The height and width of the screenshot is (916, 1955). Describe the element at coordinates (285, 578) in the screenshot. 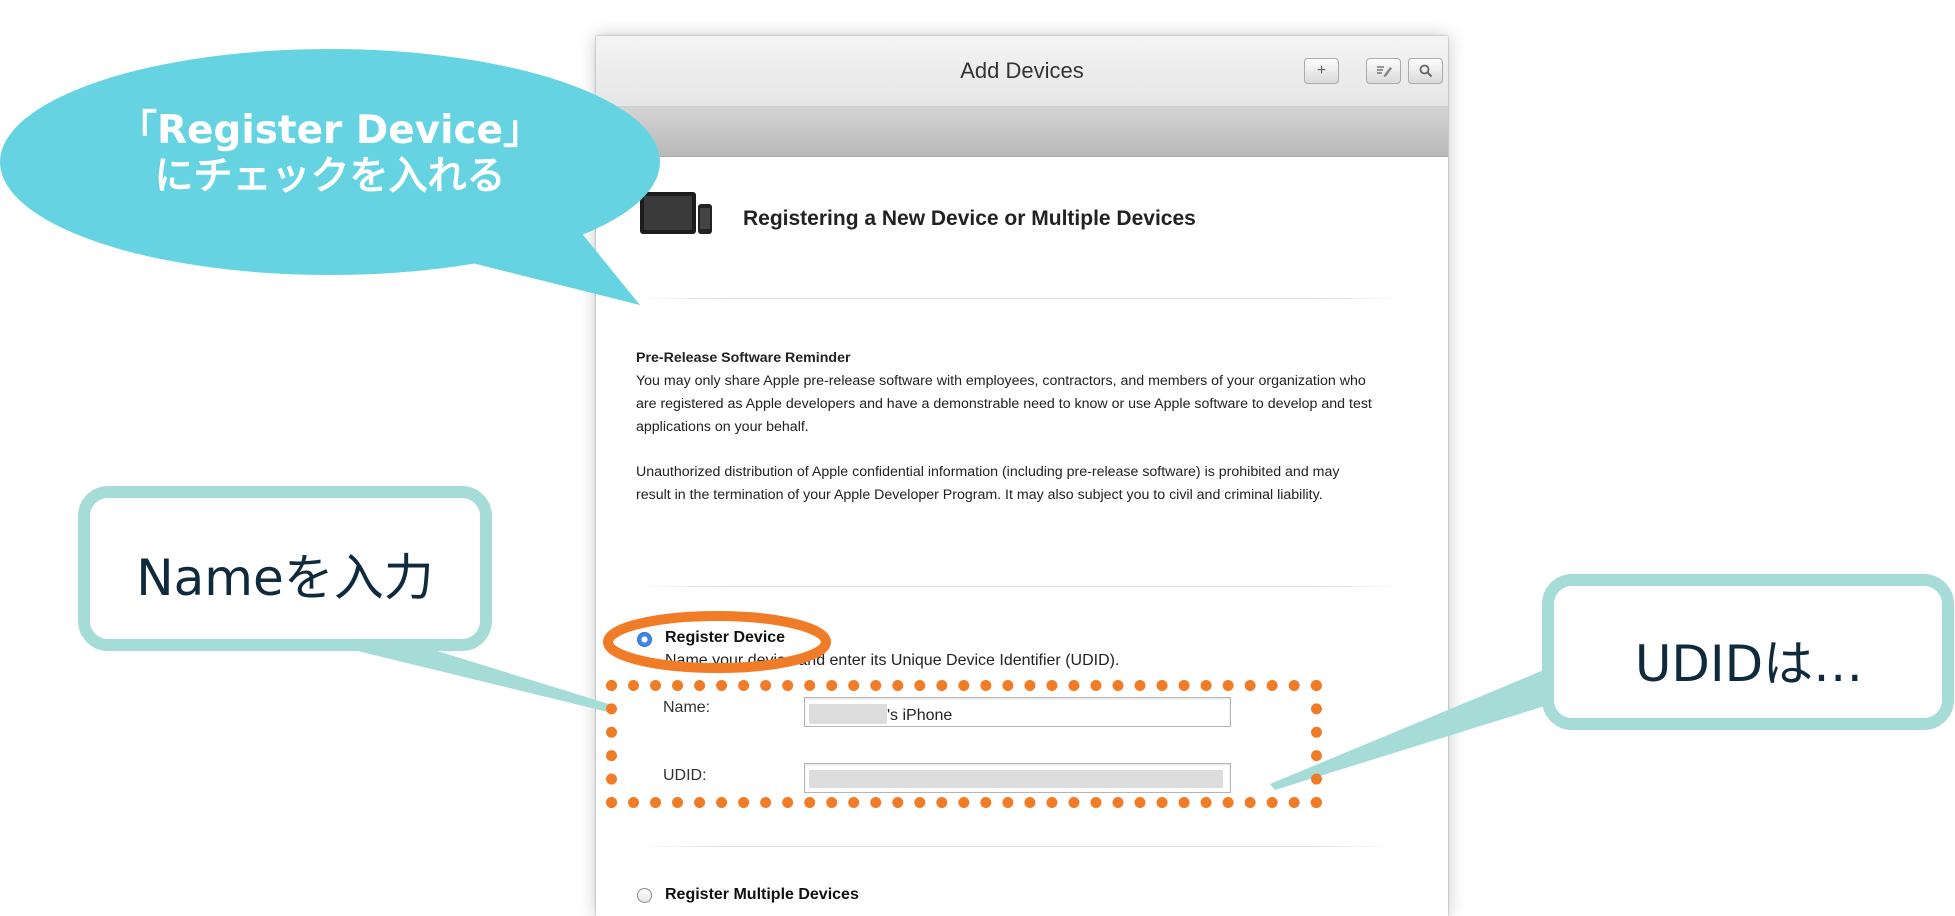

I see `name-callout-text: Nameを入力` at that location.